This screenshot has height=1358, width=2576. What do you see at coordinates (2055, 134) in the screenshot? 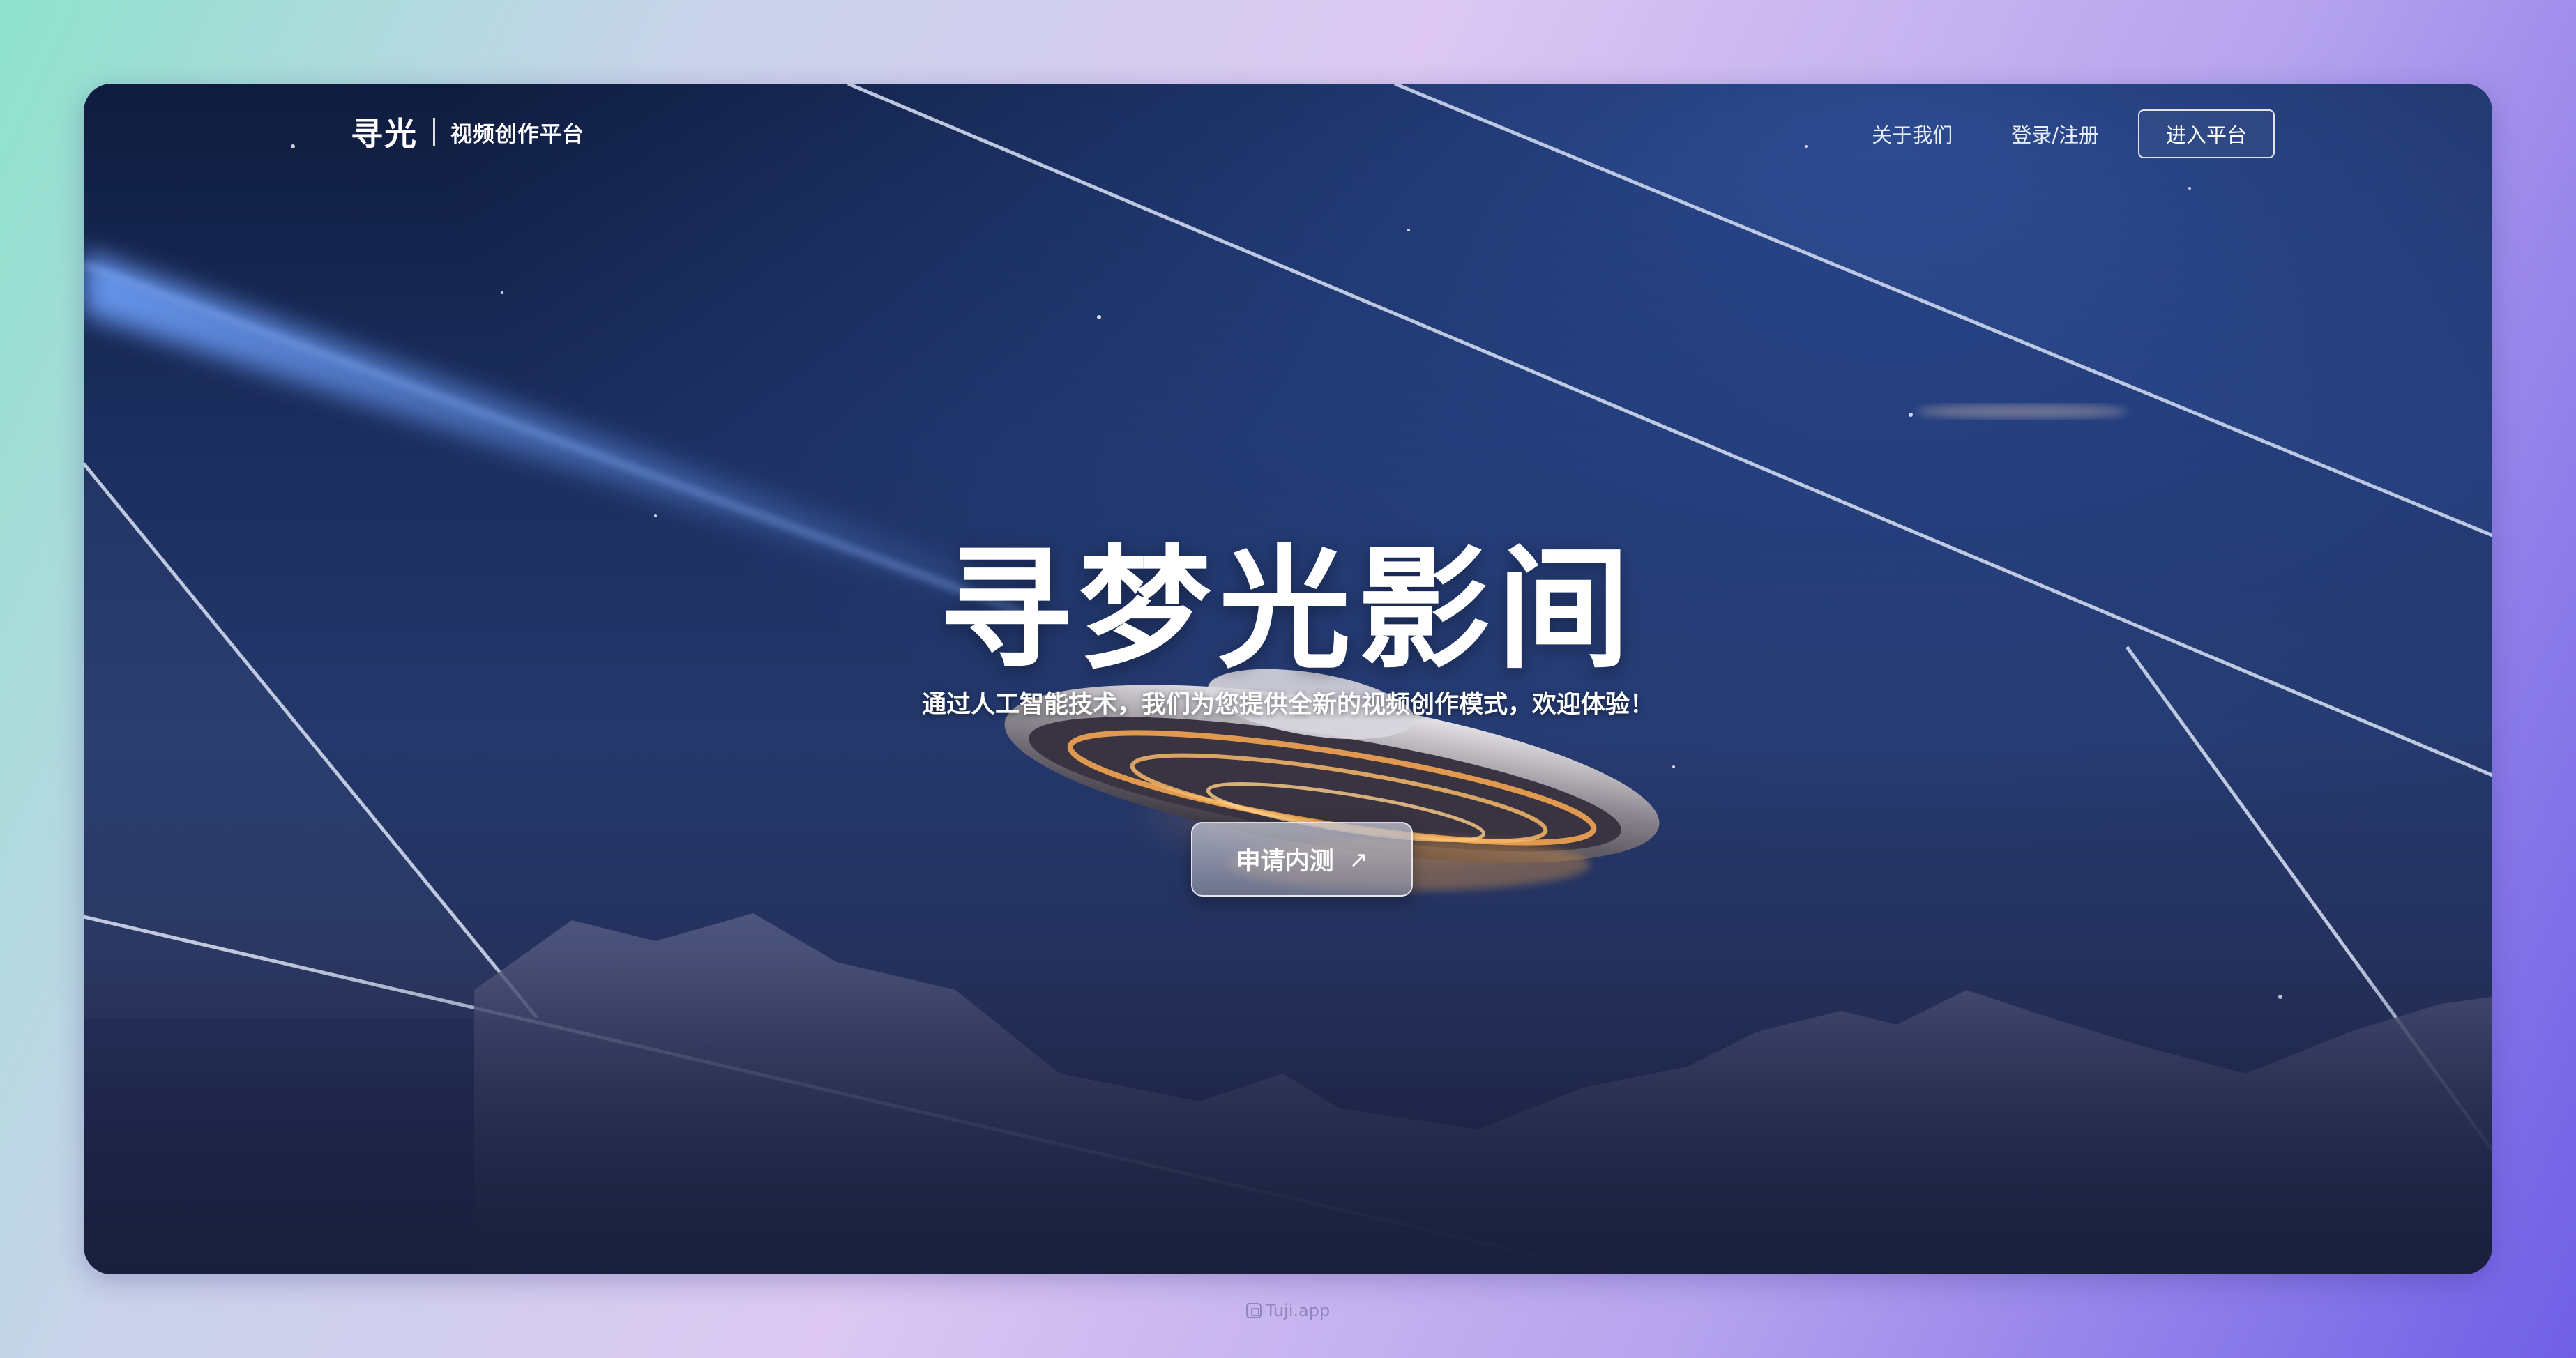
I see `nav-link-login-register: 登录/注册` at bounding box center [2055, 134].